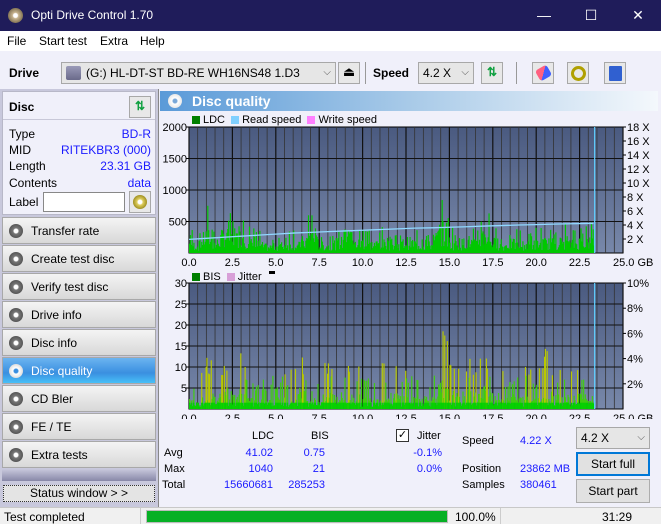 The image size is (661, 524). What do you see at coordinates (175, 128) in the screenshot?
I see `ldc-y-tick-label: 2000` at bounding box center [175, 128].